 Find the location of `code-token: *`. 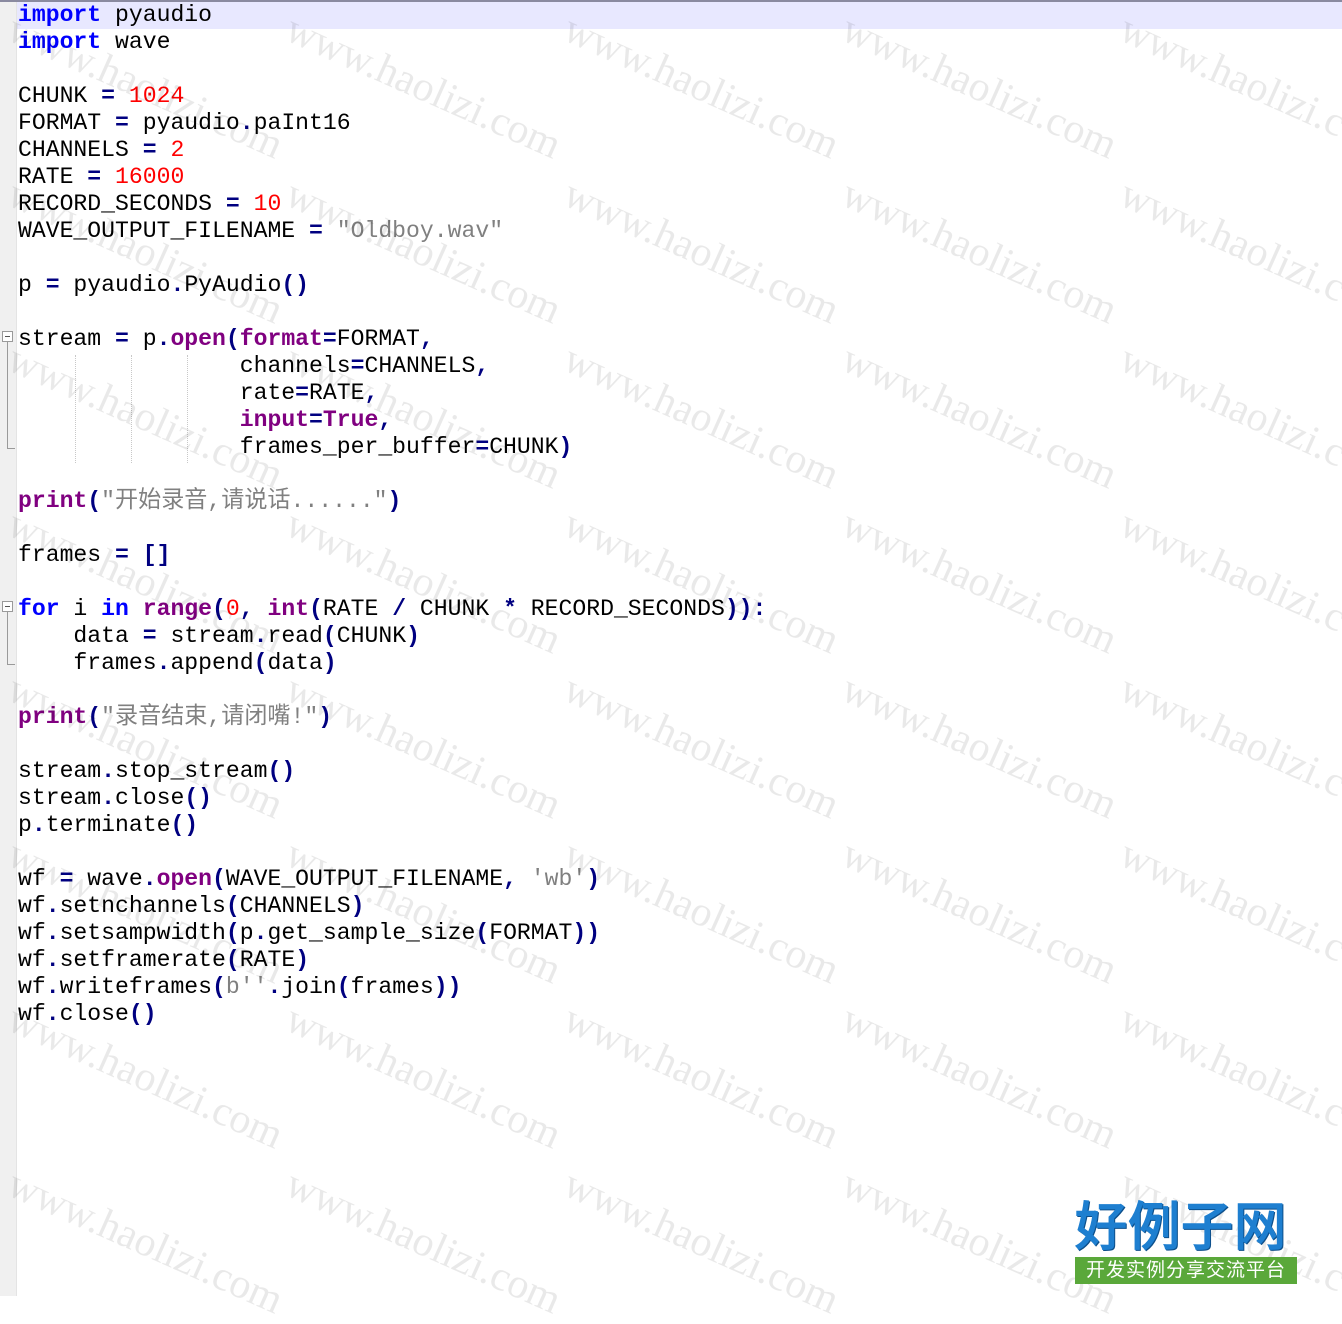

code-token: * is located at coordinates (510, 609).